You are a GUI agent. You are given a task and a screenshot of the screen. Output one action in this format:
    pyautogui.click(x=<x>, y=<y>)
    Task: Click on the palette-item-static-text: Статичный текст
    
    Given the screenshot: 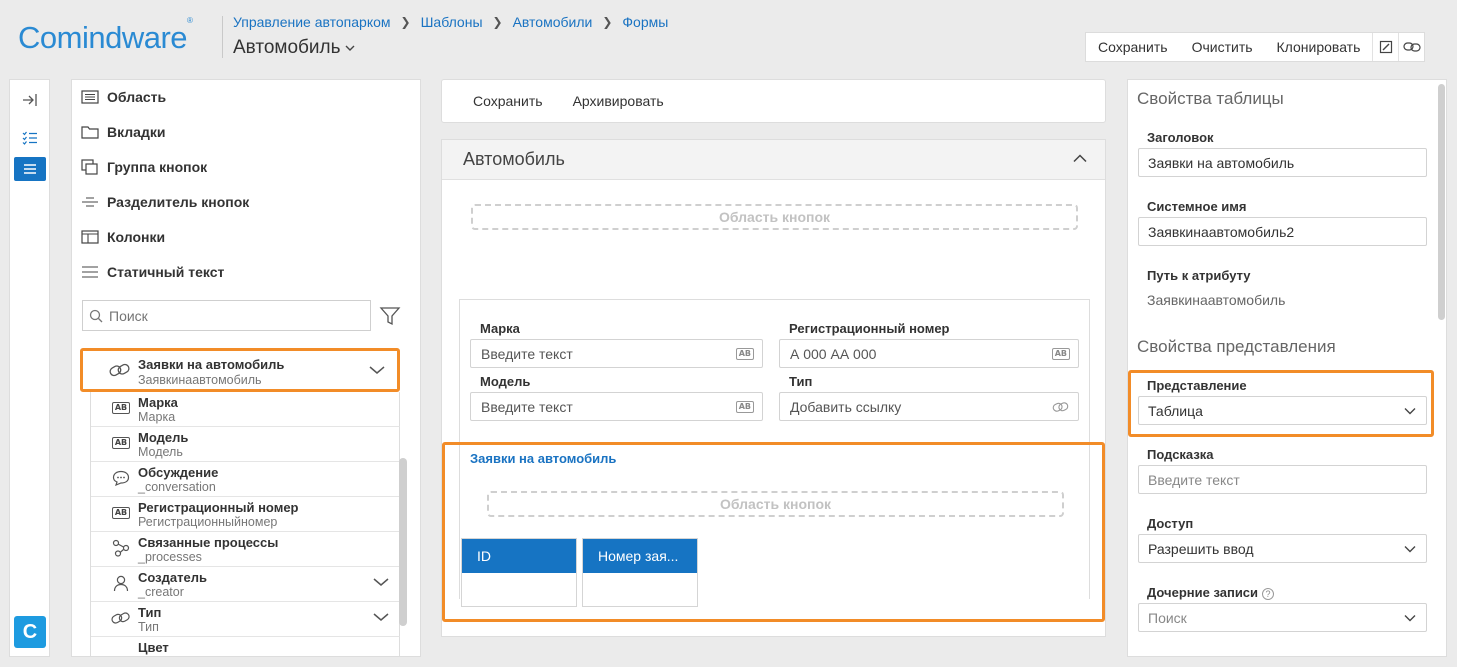 What is the action you would take?
    pyautogui.click(x=152, y=272)
    